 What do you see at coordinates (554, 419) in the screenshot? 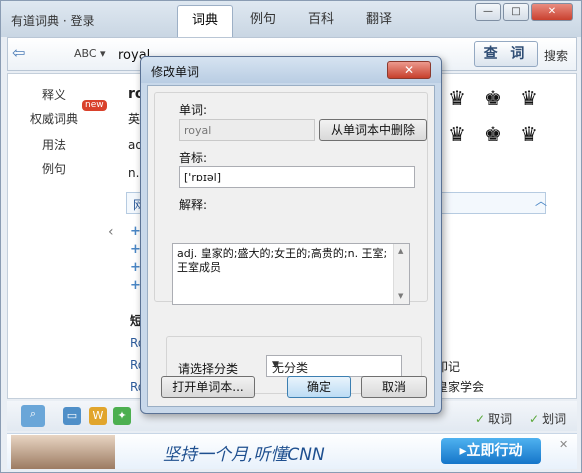
I see `select-word-label: 划词` at bounding box center [554, 419].